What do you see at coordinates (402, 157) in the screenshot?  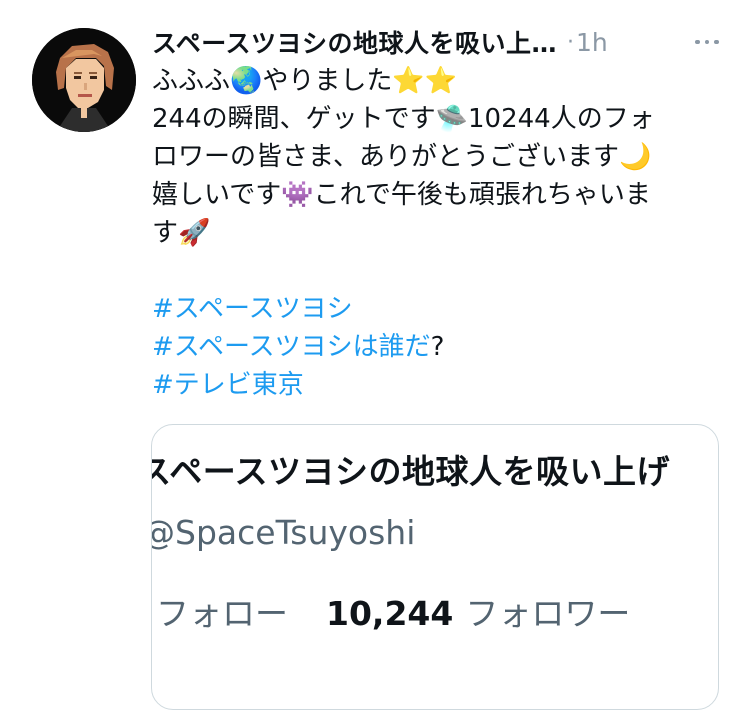 I see `tweet-text-line: ロワーの皆さま、ありがとうございます🌙` at bounding box center [402, 157].